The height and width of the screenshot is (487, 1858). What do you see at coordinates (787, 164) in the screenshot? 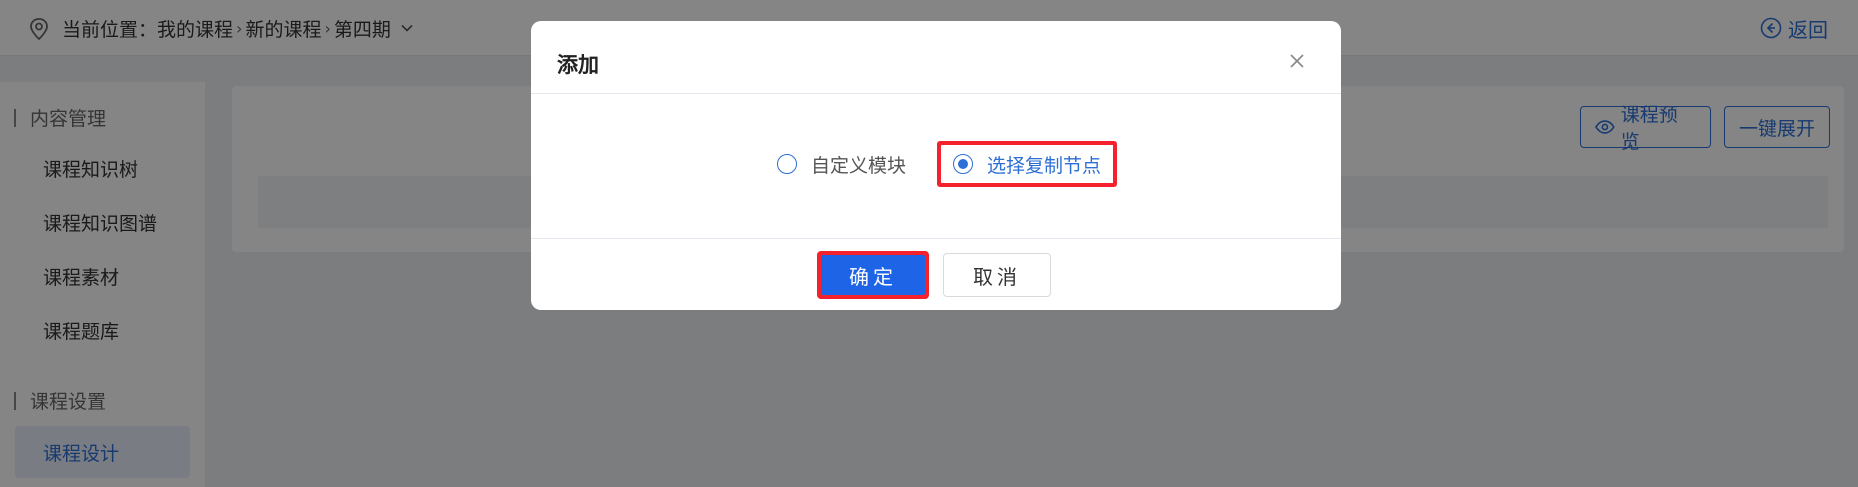
I see `radio-circle-icon` at bounding box center [787, 164].